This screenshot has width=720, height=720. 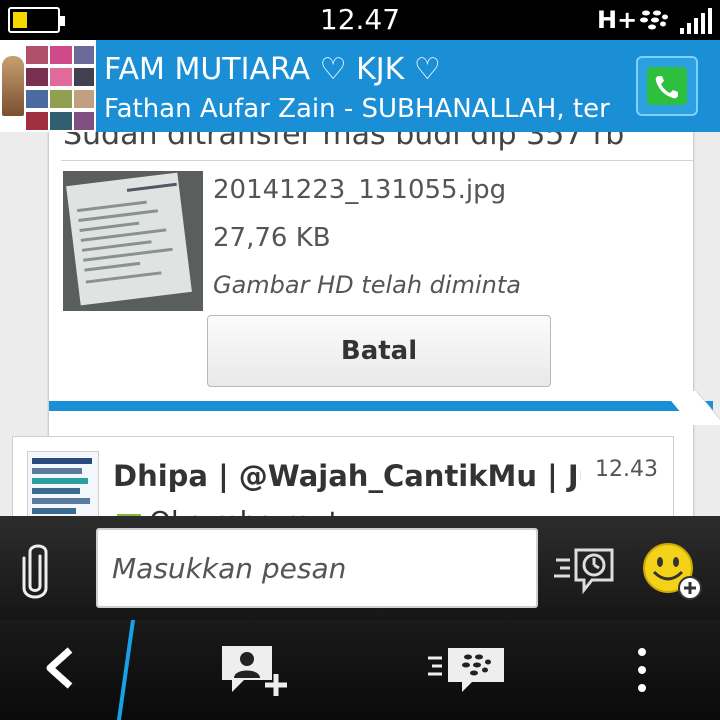 I want to click on sender-avatar, so click(x=63, y=483).